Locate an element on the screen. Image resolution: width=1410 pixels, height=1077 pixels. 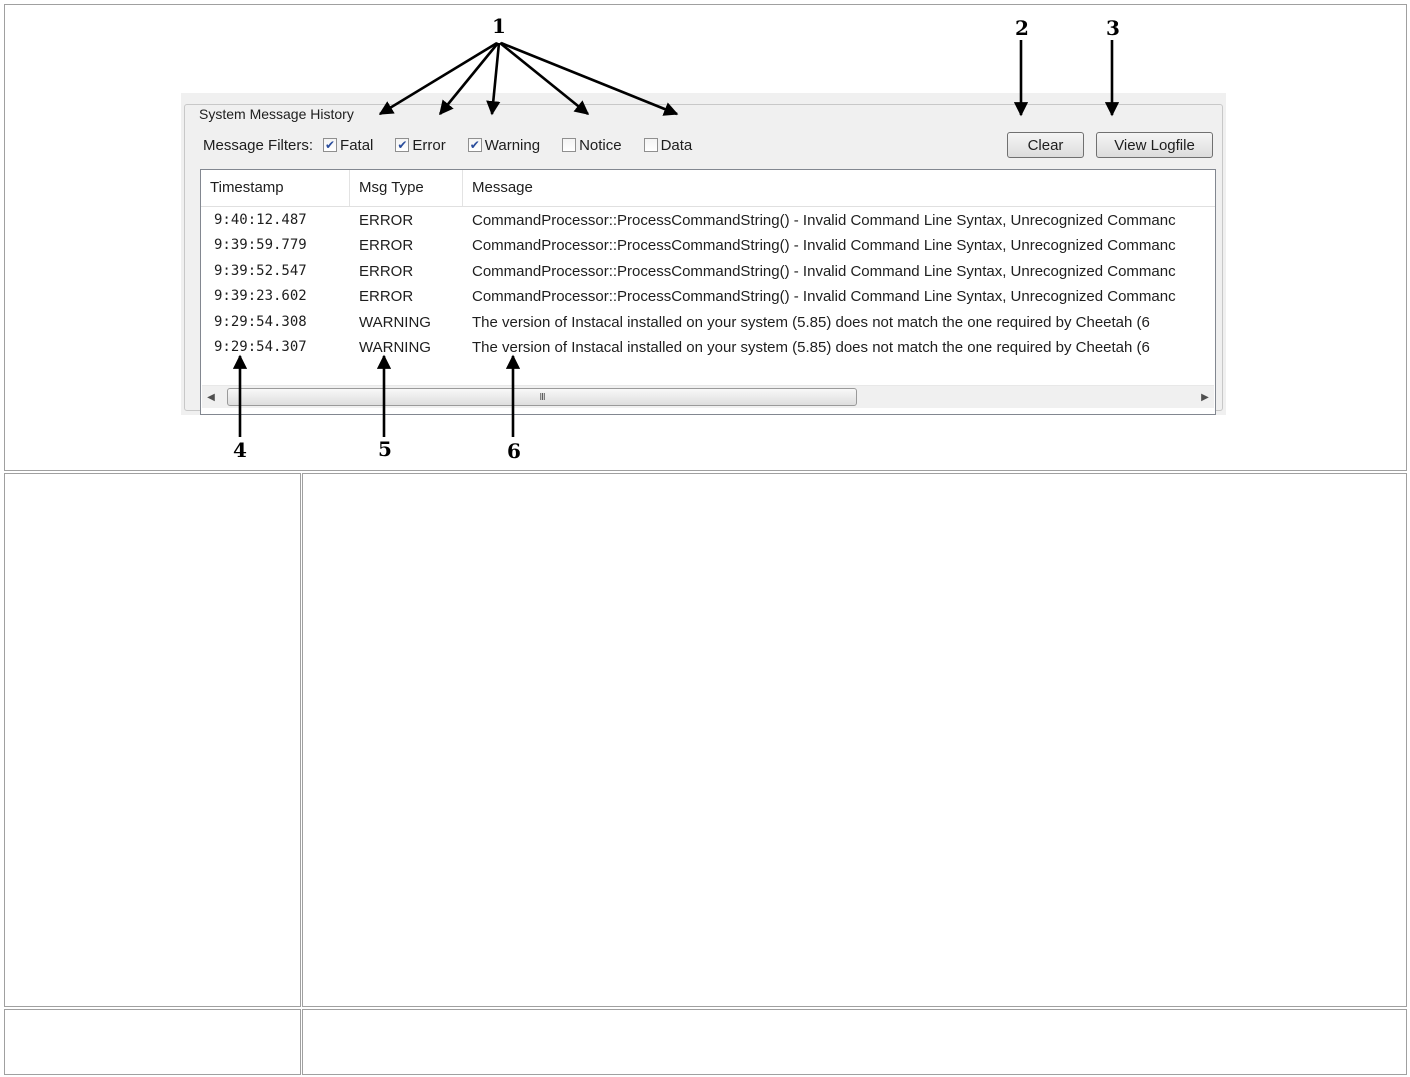
arrow-1-to-data is located at coordinates (589, 78).